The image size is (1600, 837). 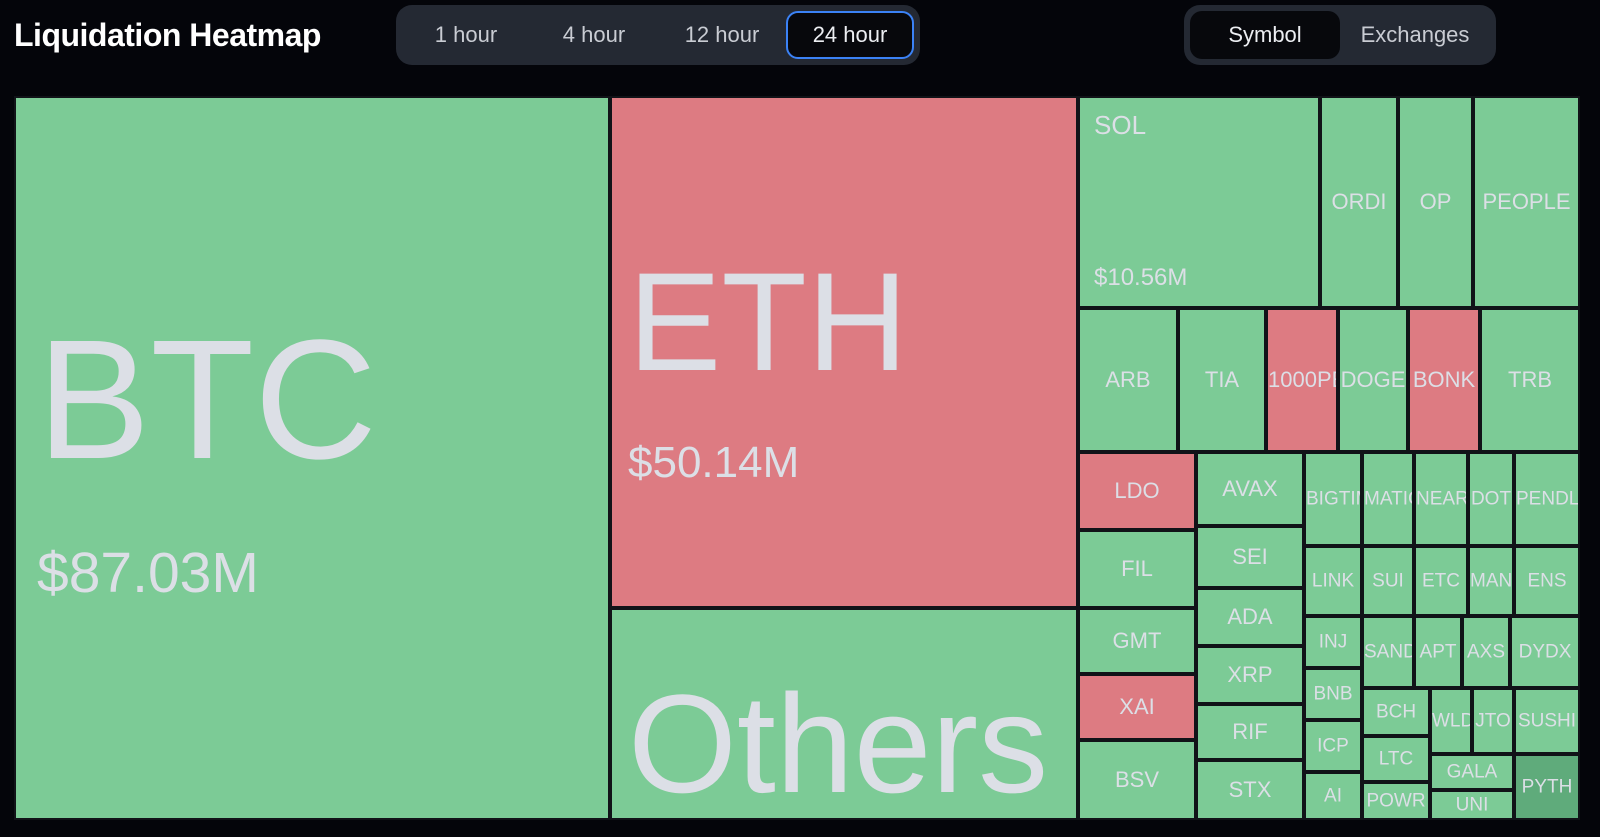 What do you see at coordinates (1250, 675) in the screenshot?
I see `treemap-tile-xrp: XRP` at bounding box center [1250, 675].